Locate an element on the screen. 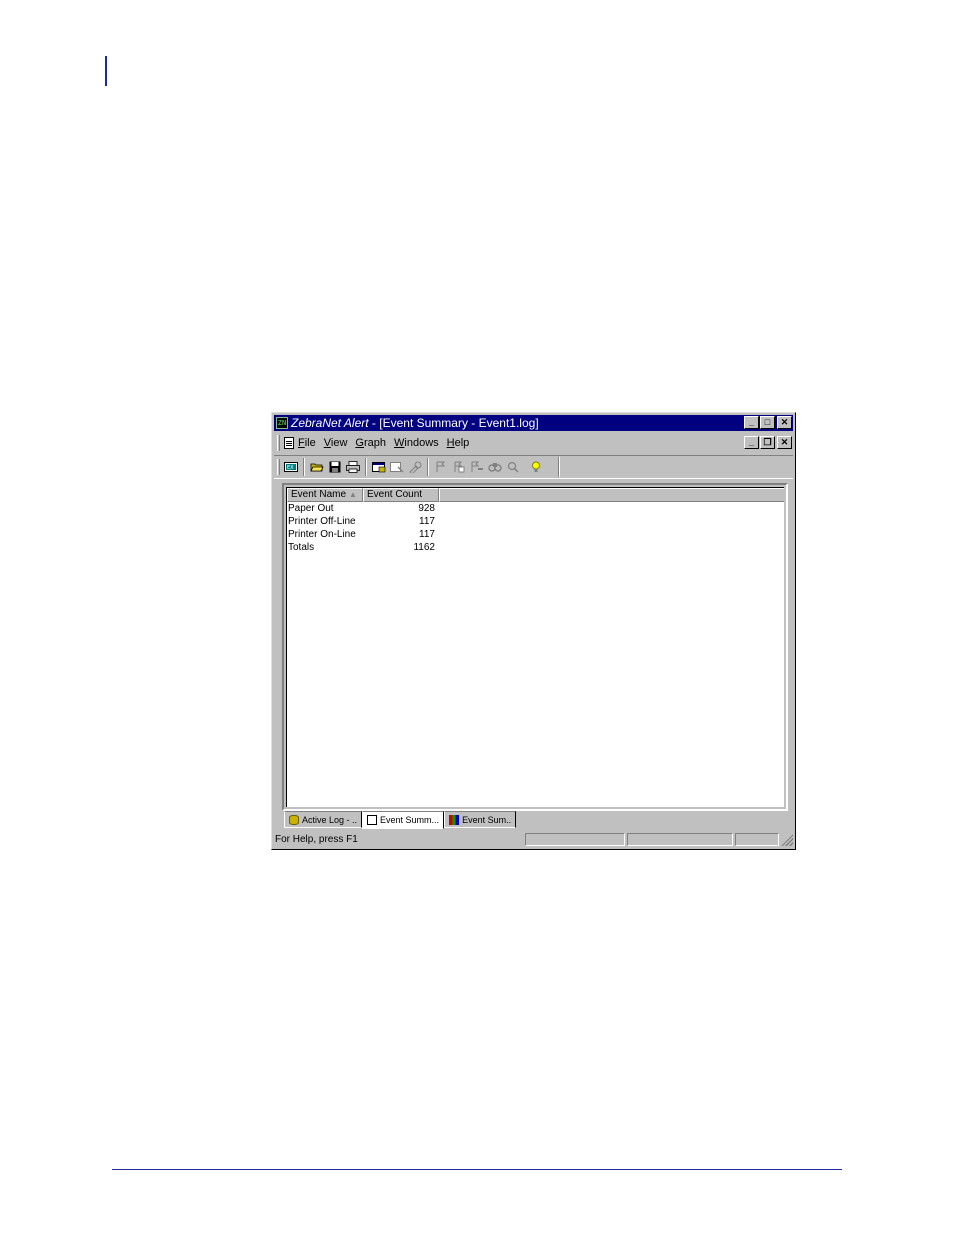 The height and width of the screenshot is (1235, 954). page-margin-bar is located at coordinates (106, 71).